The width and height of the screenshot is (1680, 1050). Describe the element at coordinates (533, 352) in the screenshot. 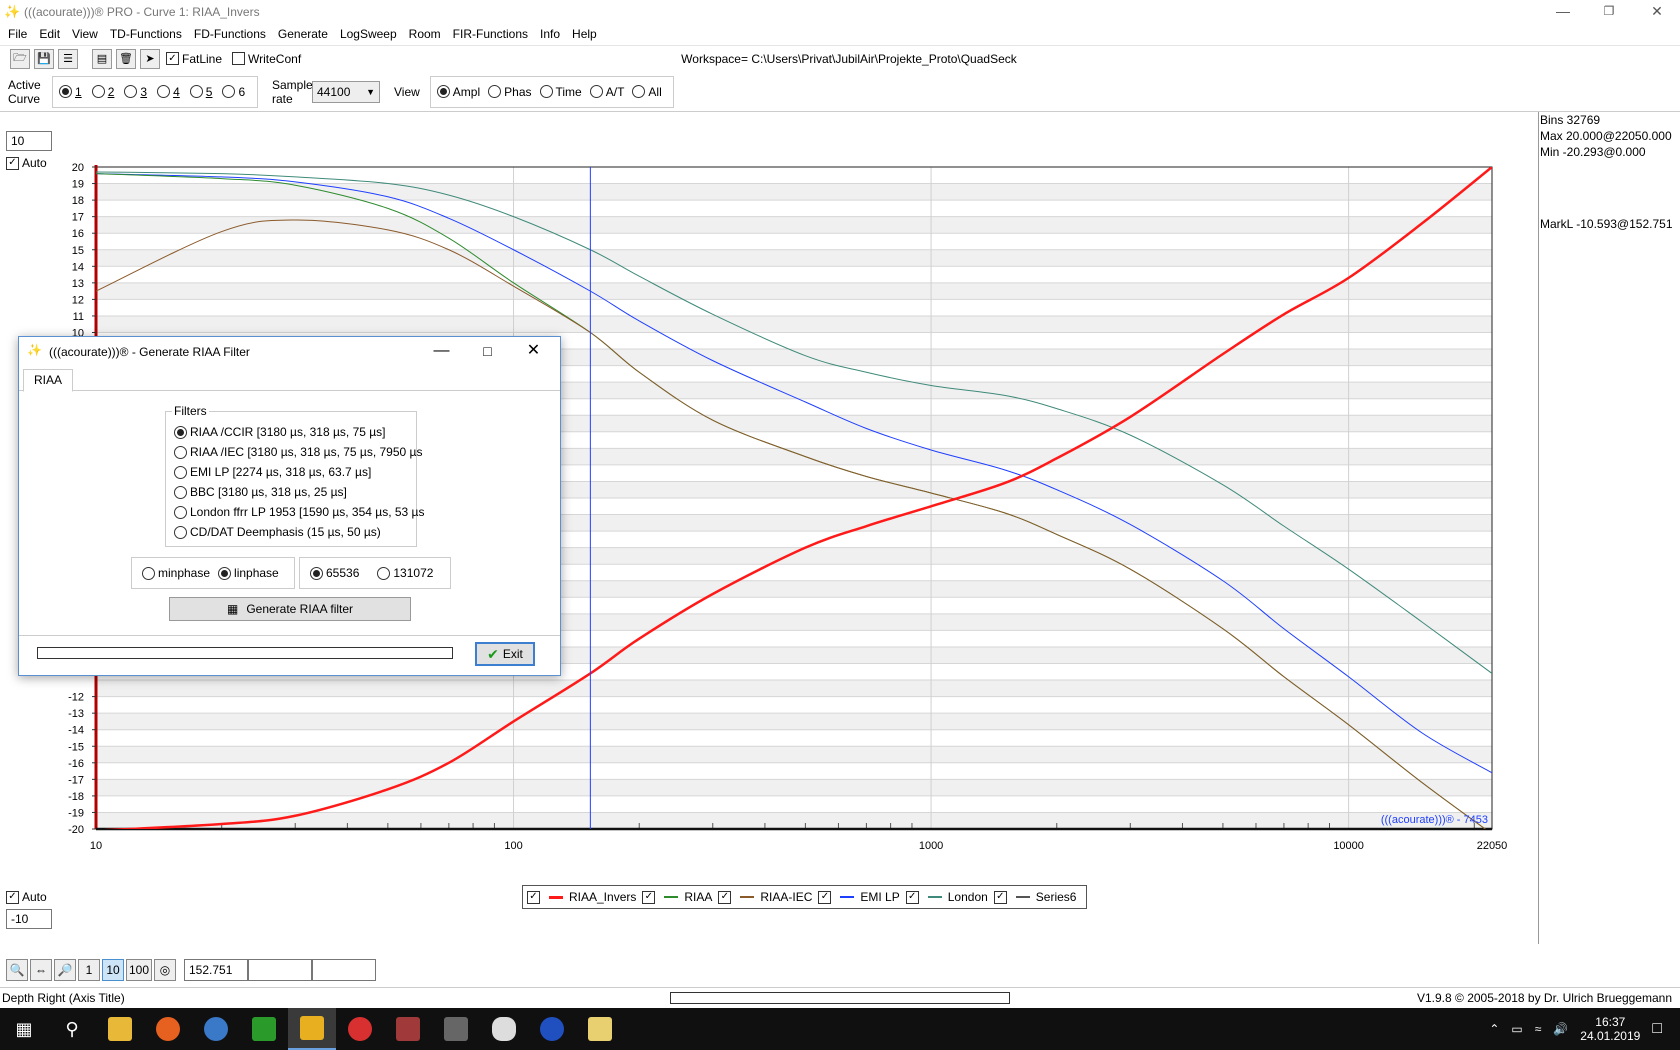

I see `dialog-close-button: ✕` at that location.